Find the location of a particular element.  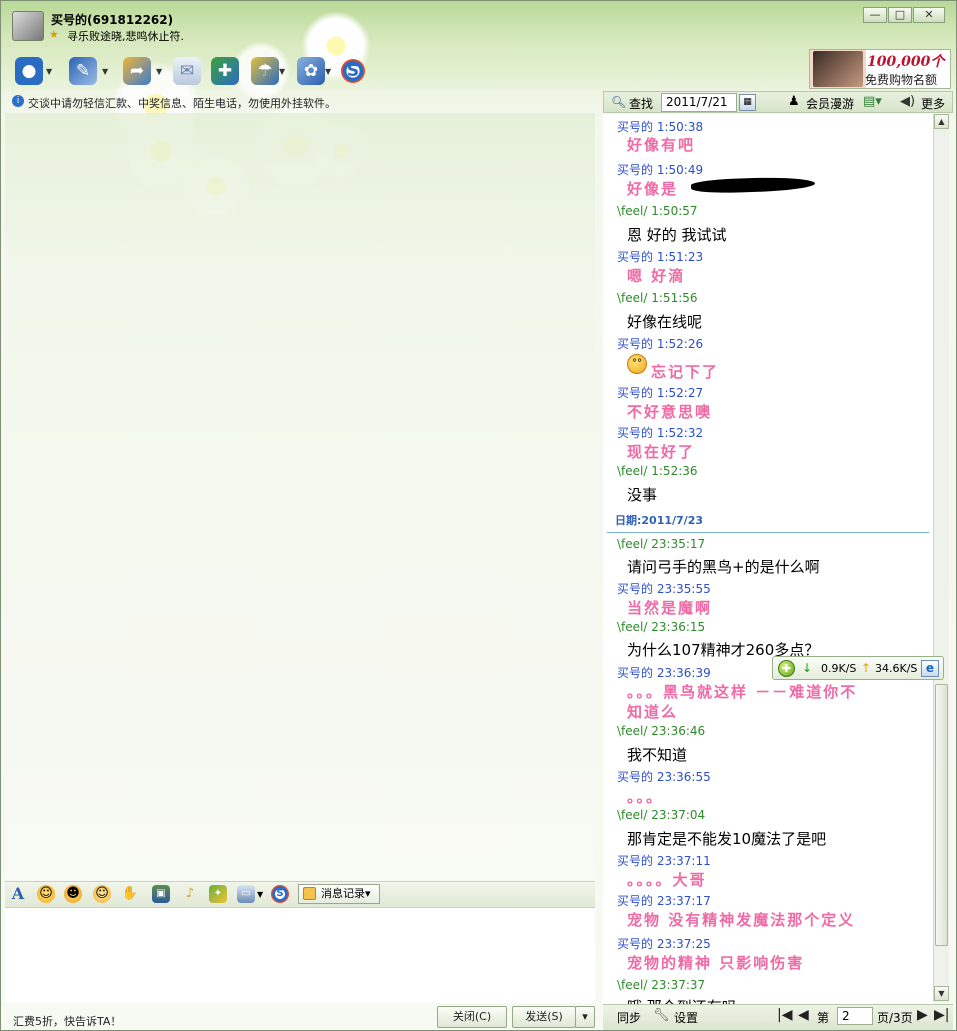

music-icon: ♪ is located at coordinates (190, 894).